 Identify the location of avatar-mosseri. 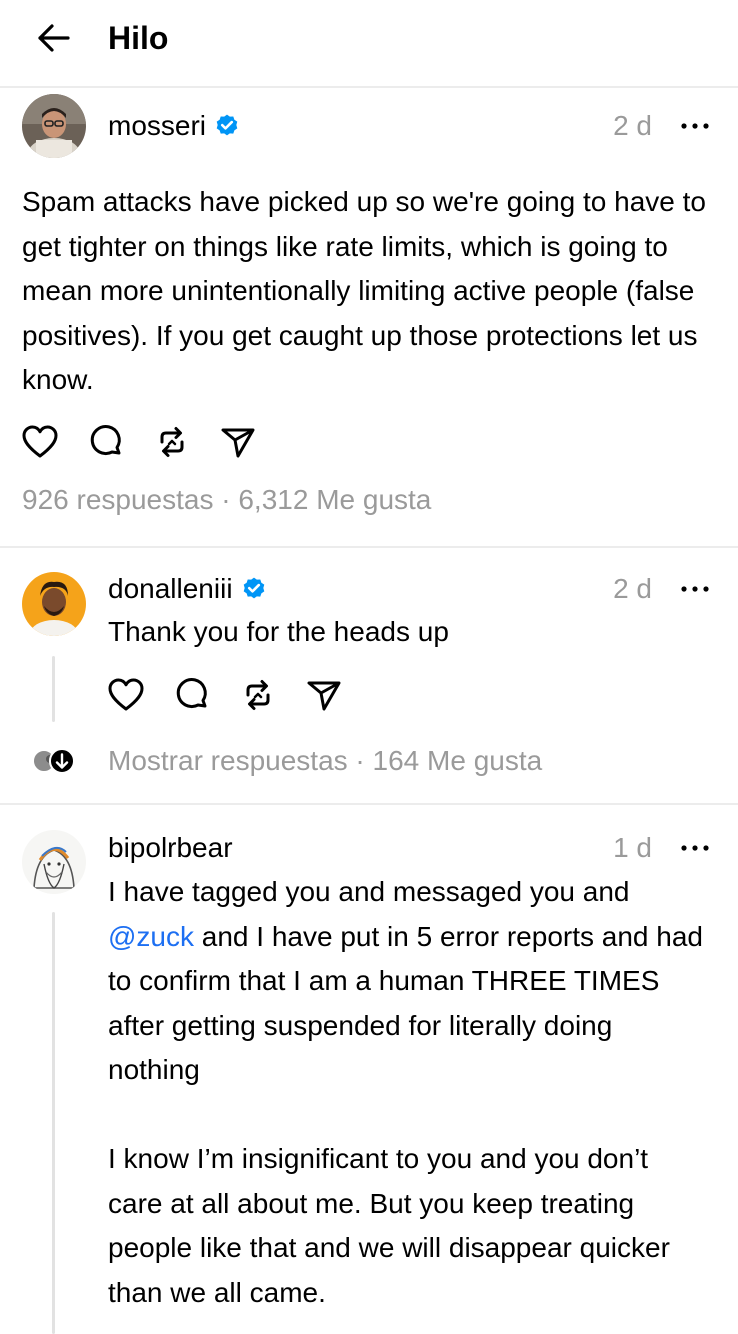
(54, 126).